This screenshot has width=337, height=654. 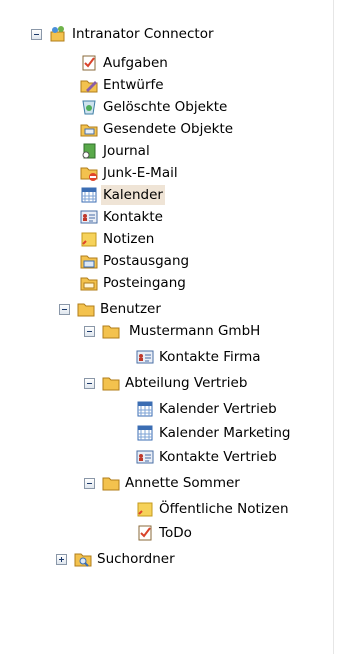 I want to click on journal-icon, so click(x=89, y=151).